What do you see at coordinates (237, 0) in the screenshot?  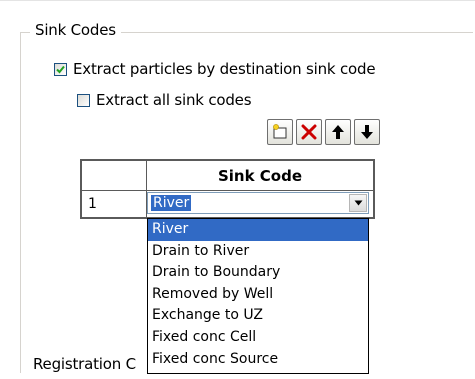 I see `top-divider` at bounding box center [237, 0].